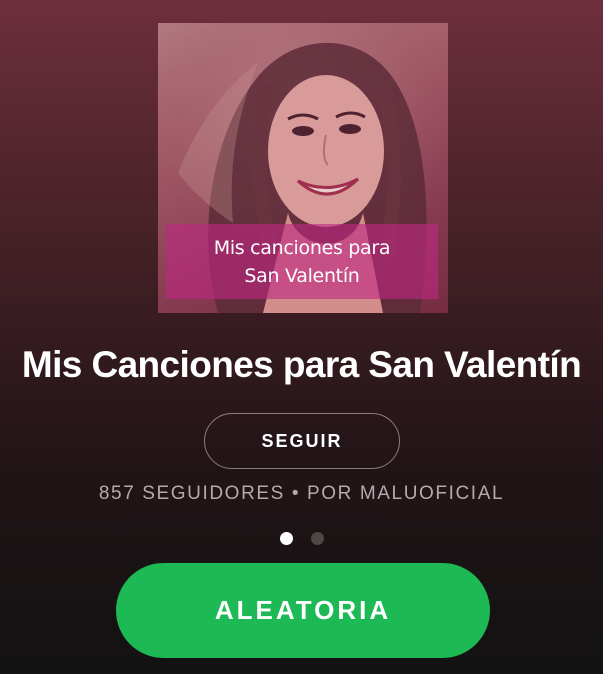 This screenshot has width=603, height=674. What do you see at coordinates (302, 247) in the screenshot?
I see `cover-caption-line1: Mis canciones para` at bounding box center [302, 247].